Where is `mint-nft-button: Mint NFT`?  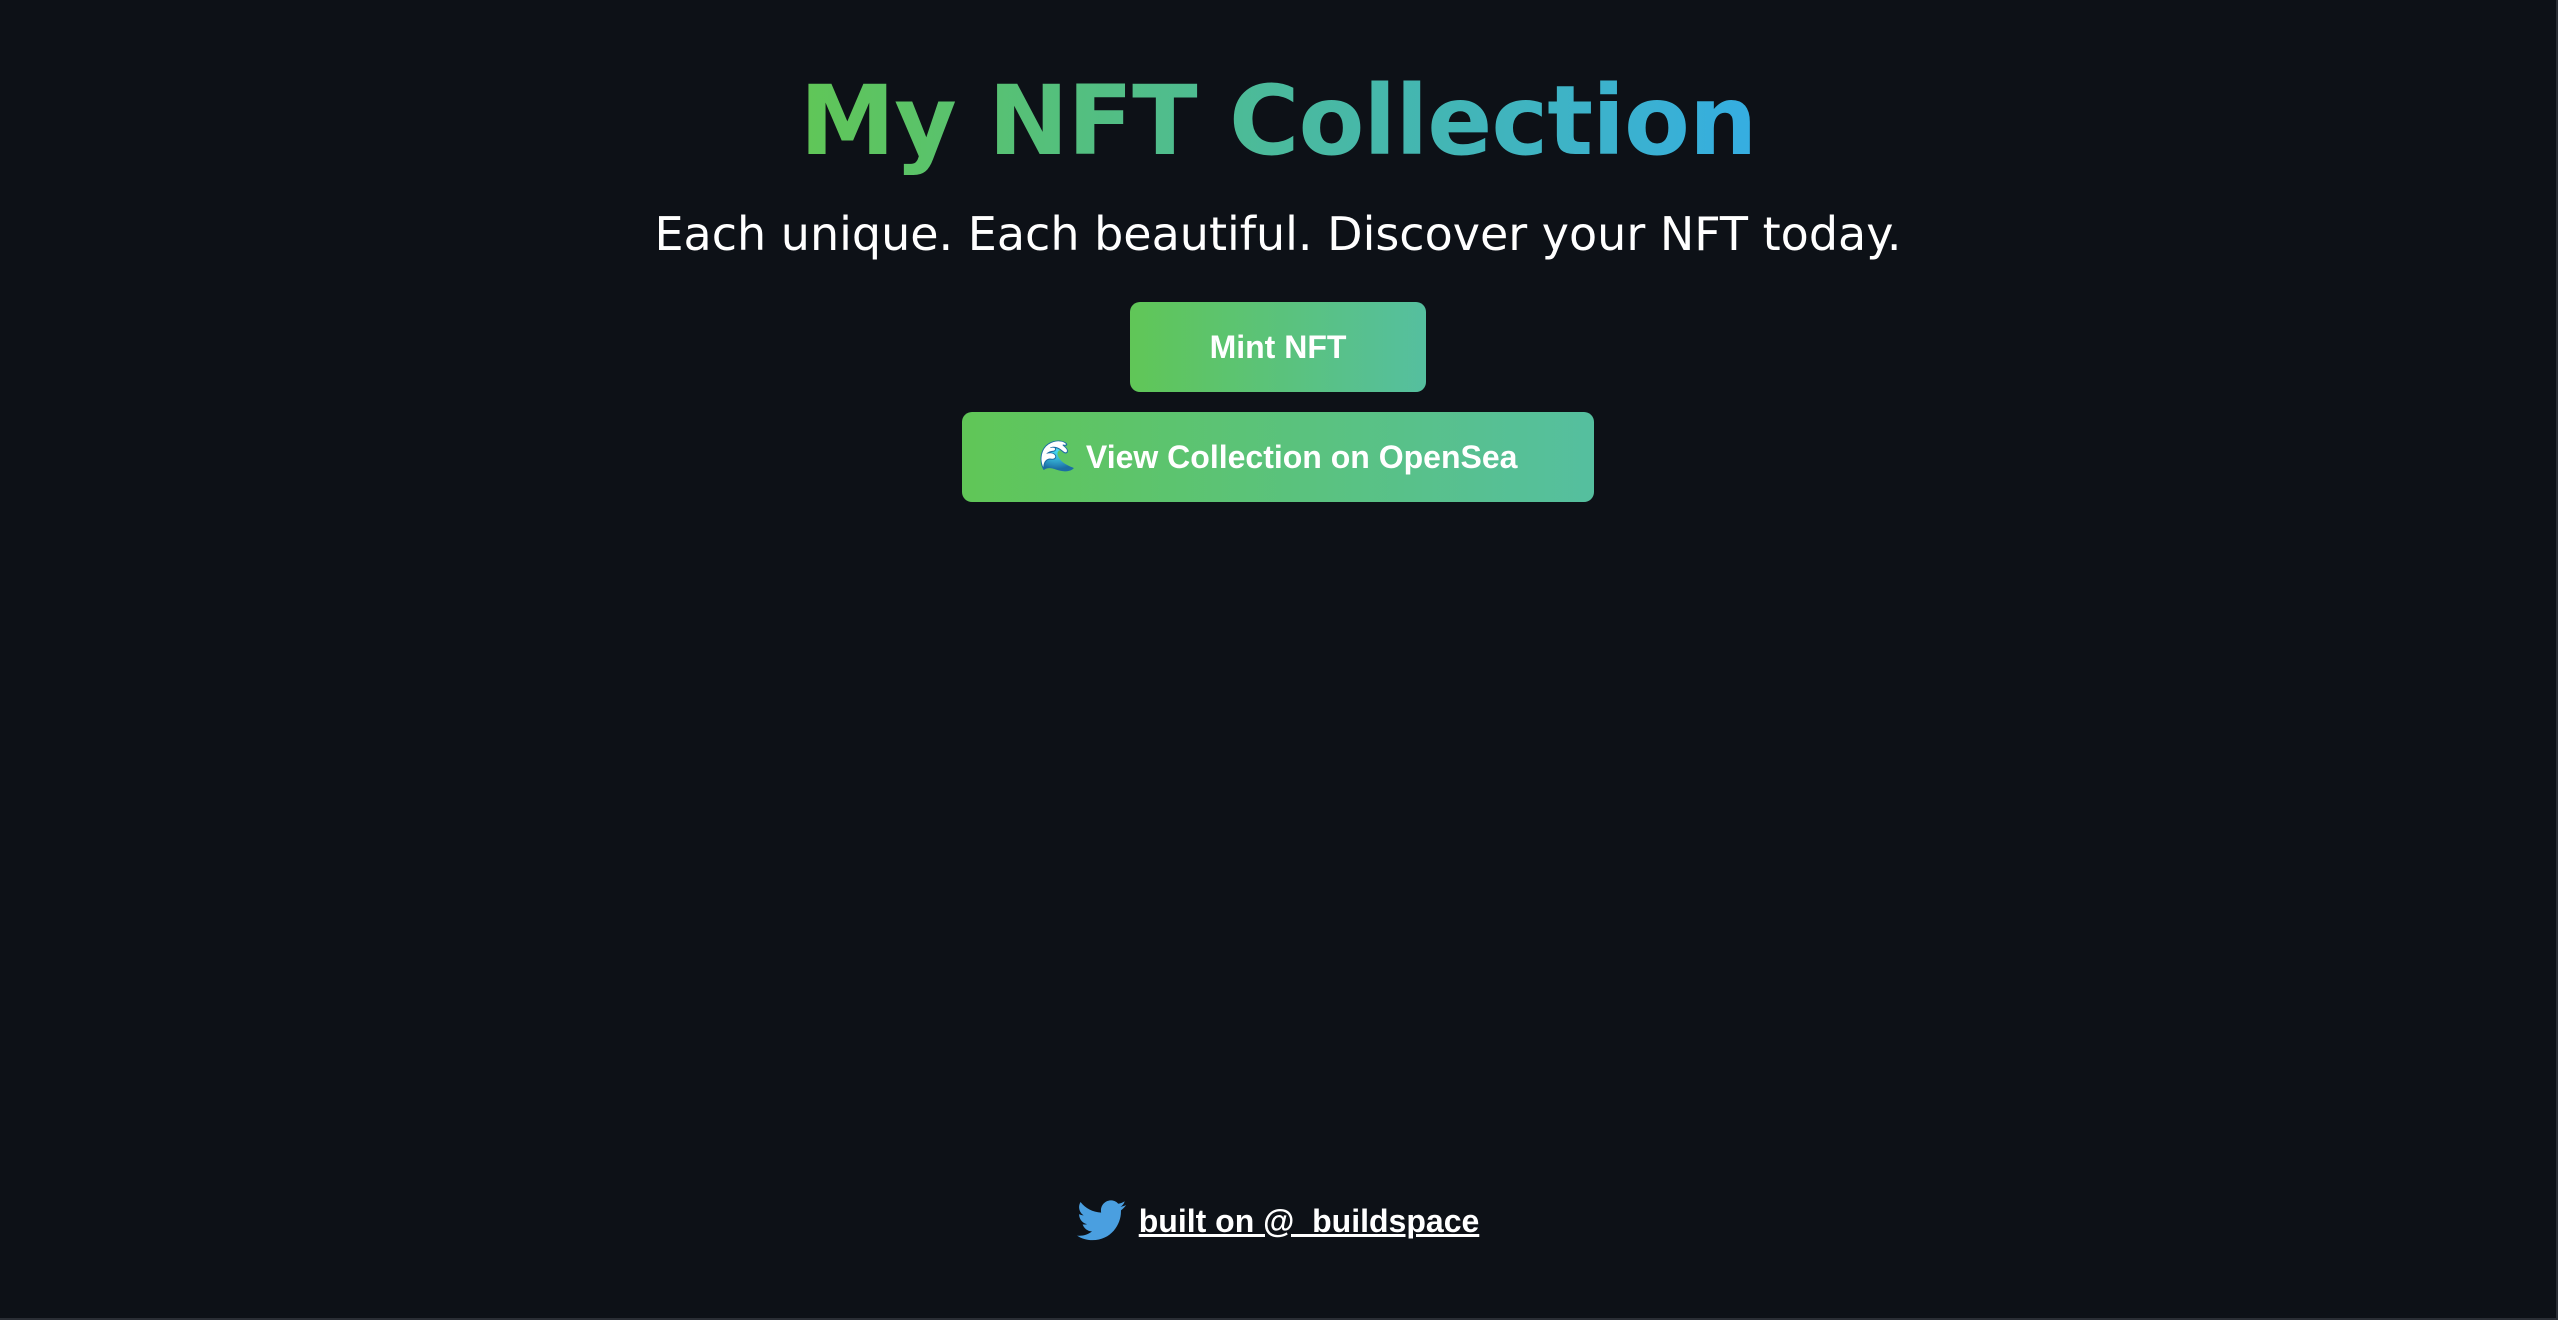
mint-nft-button: Mint NFT is located at coordinates (1278, 347).